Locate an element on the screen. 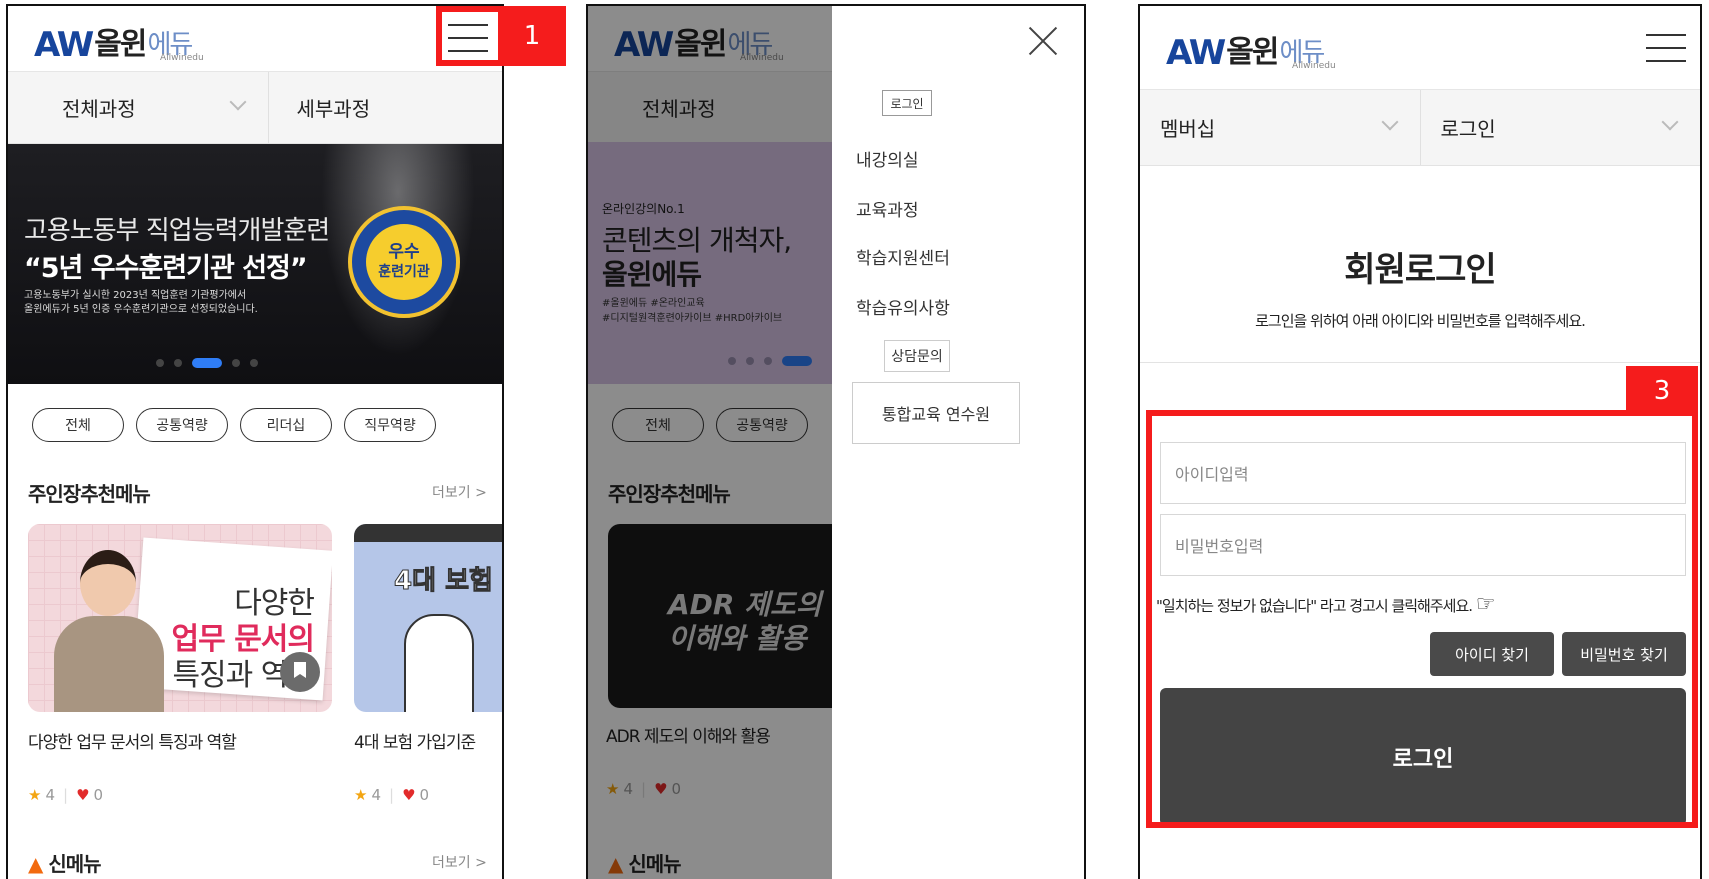 Image resolution: width=1709 pixels, height=879 pixels. section-title-recommend: 주인장추천메뉴 is located at coordinates (89, 494).